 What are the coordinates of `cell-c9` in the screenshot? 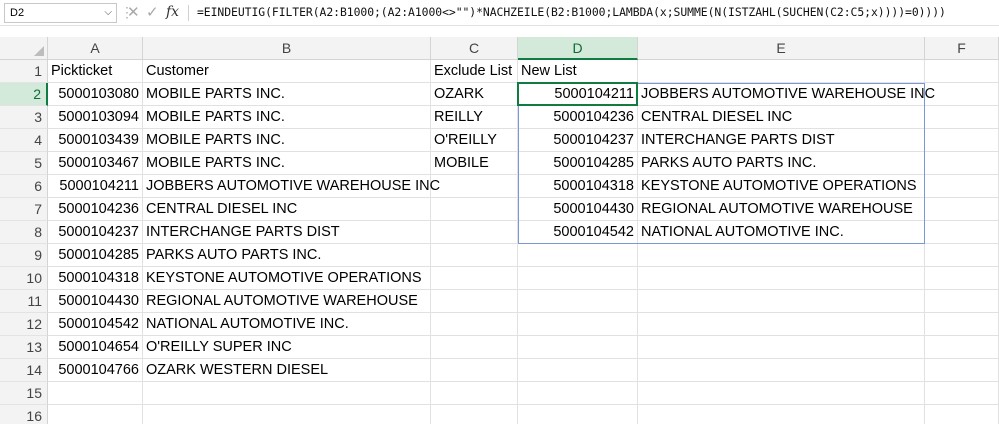 It's located at (474, 255).